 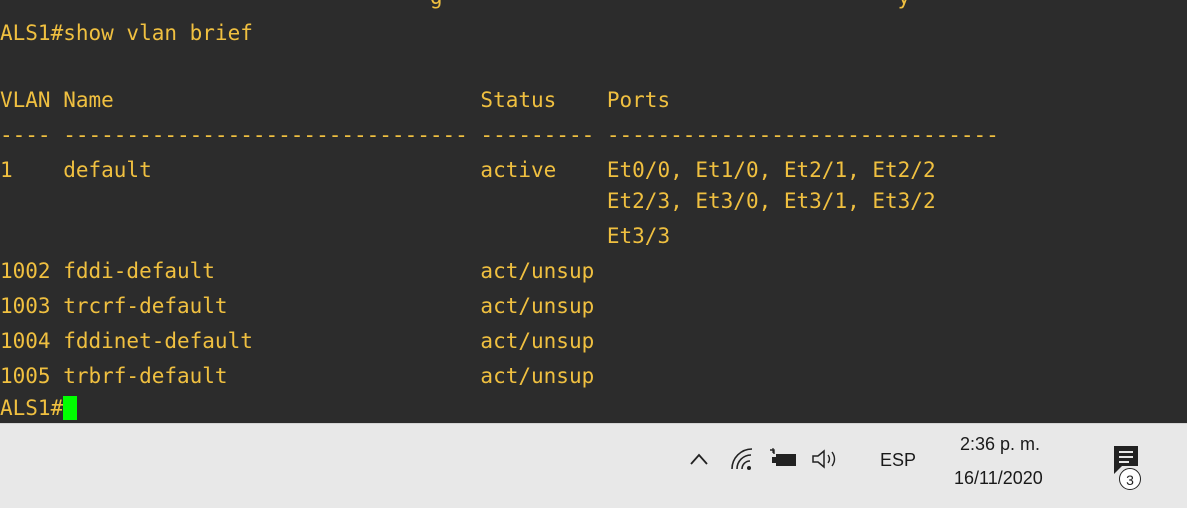 I want to click on terminal-prompt-line: ALS1#, so click(x=39, y=408).